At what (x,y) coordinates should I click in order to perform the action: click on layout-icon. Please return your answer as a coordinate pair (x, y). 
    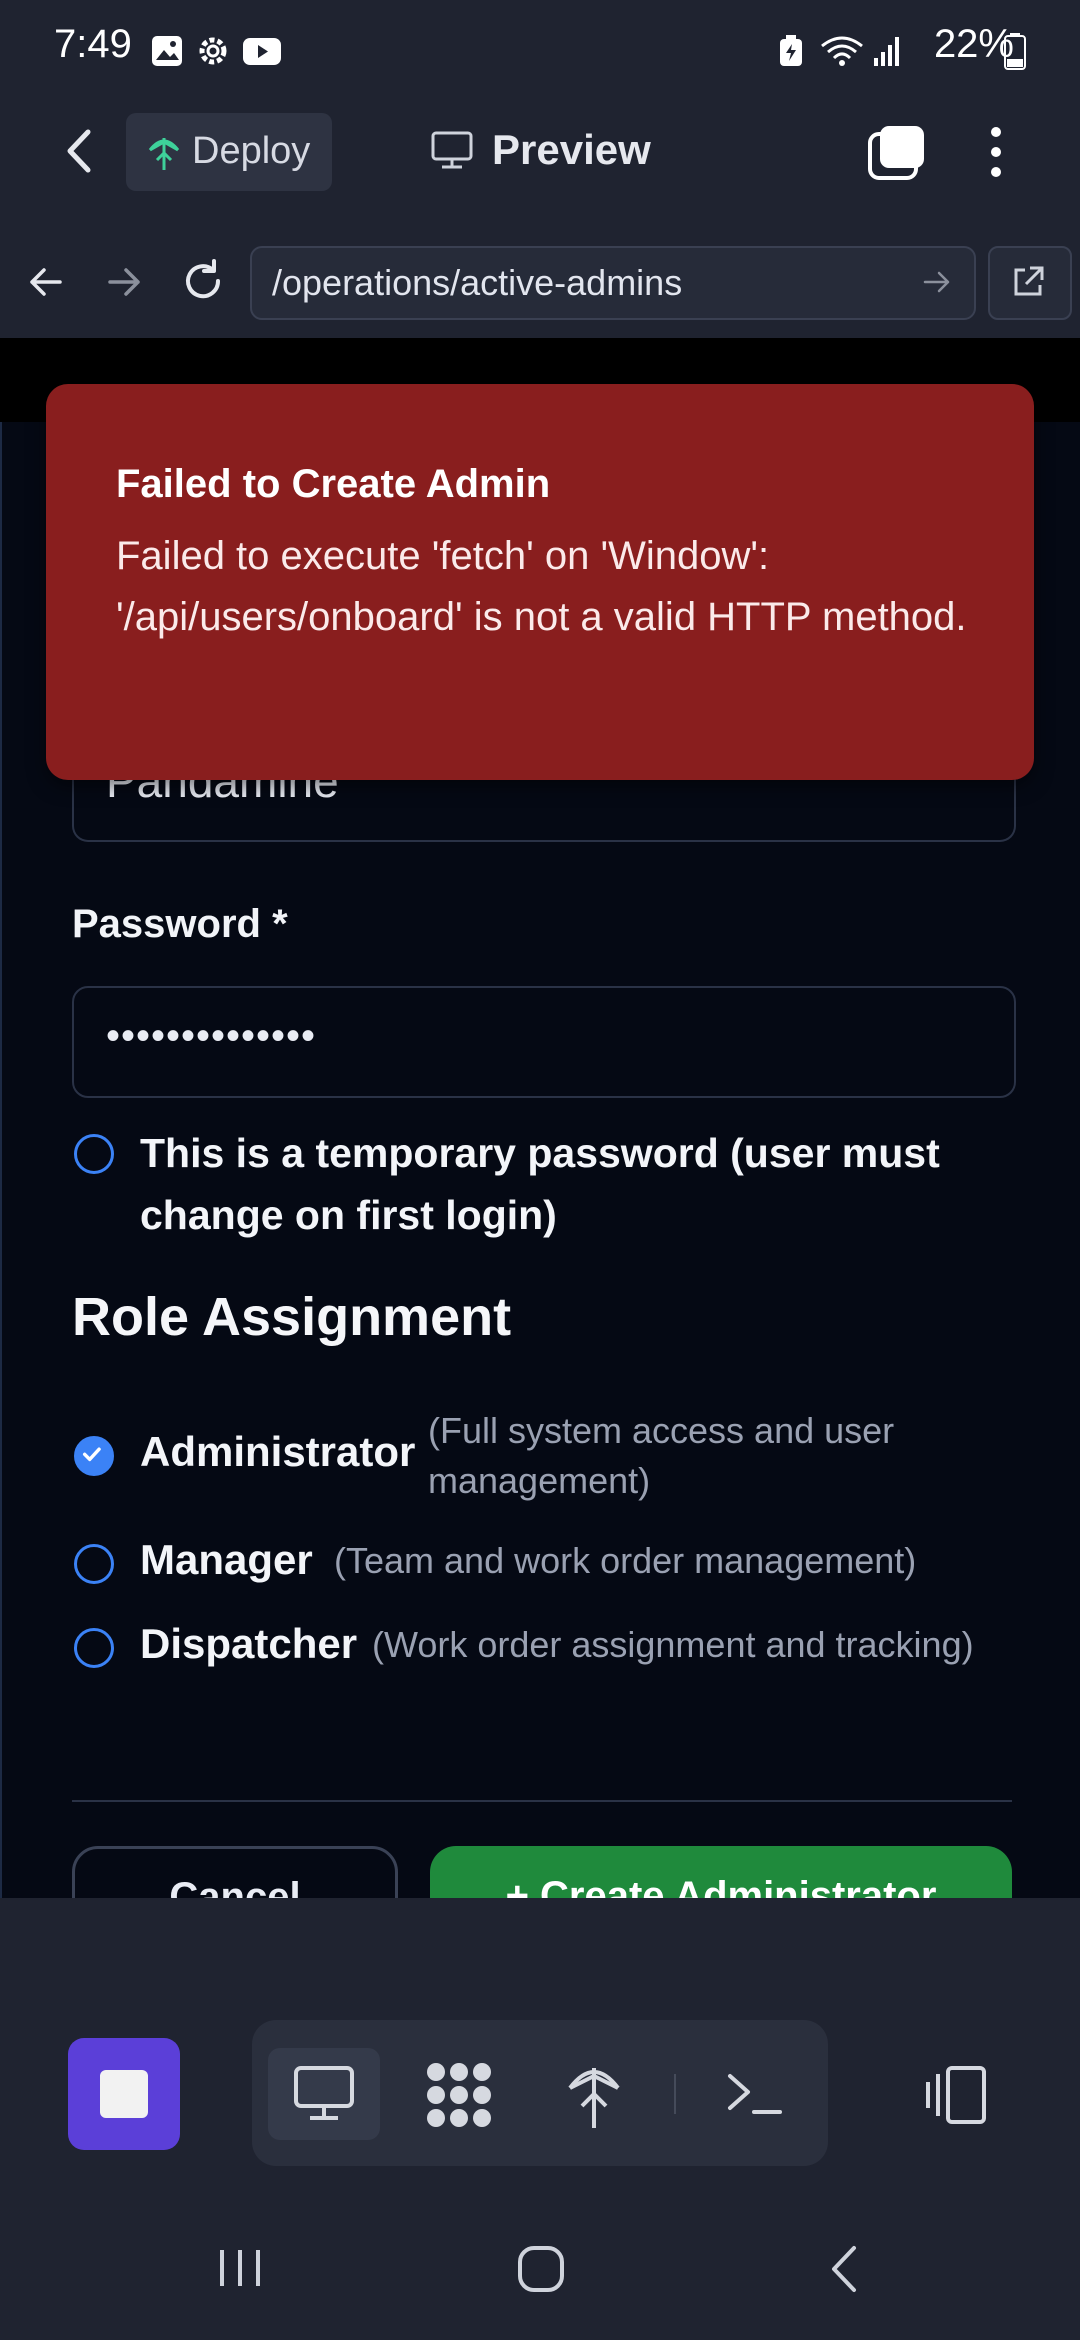
    Looking at the image, I should click on (955, 2095).